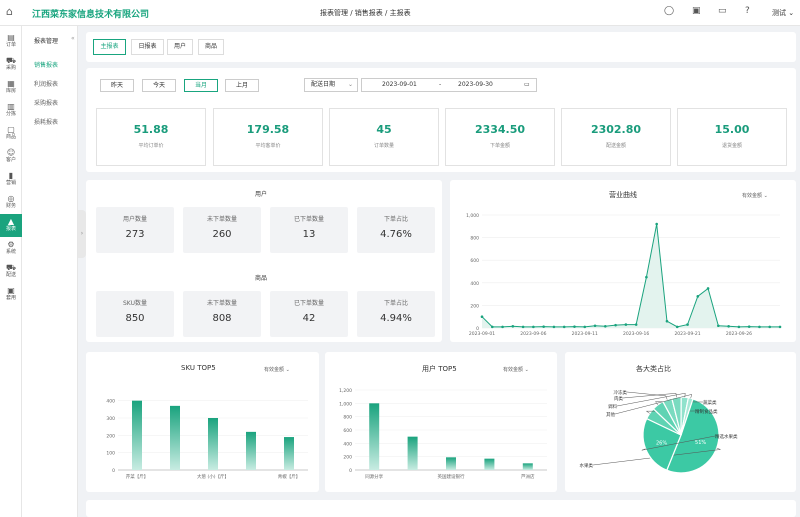  What do you see at coordinates (669, 11) in the screenshot?
I see `refresh-icon: ◯` at bounding box center [669, 11].